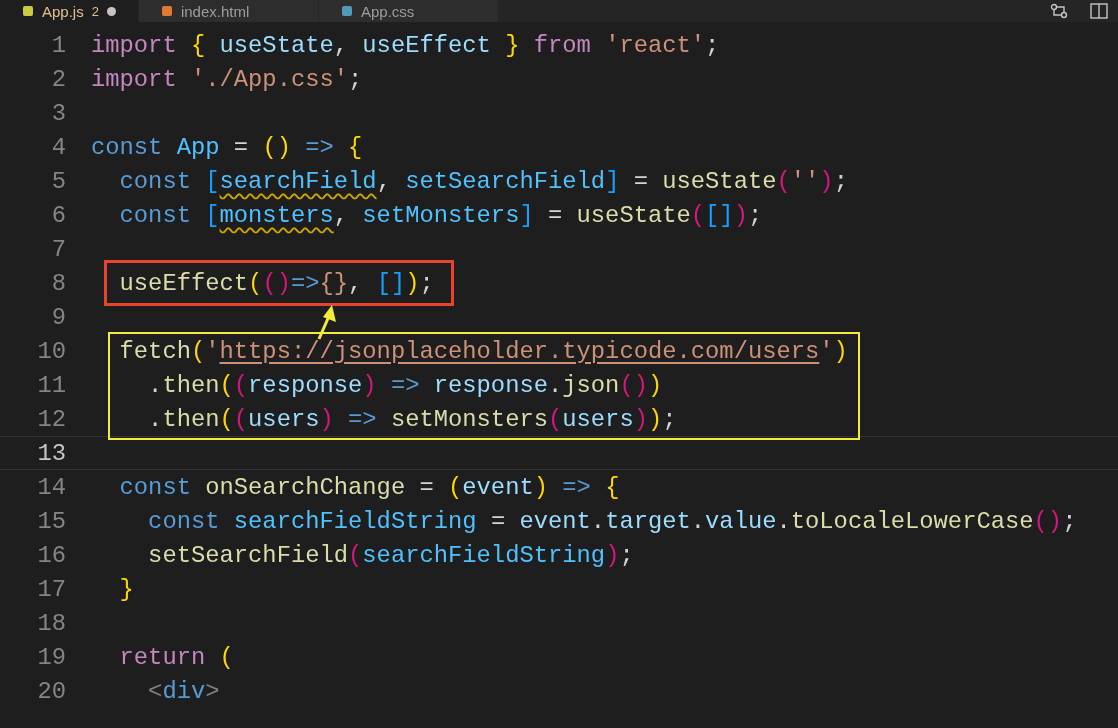  What do you see at coordinates (58, 45) in the screenshot?
I see `line-number: 1` at bounding box center [58, 45].